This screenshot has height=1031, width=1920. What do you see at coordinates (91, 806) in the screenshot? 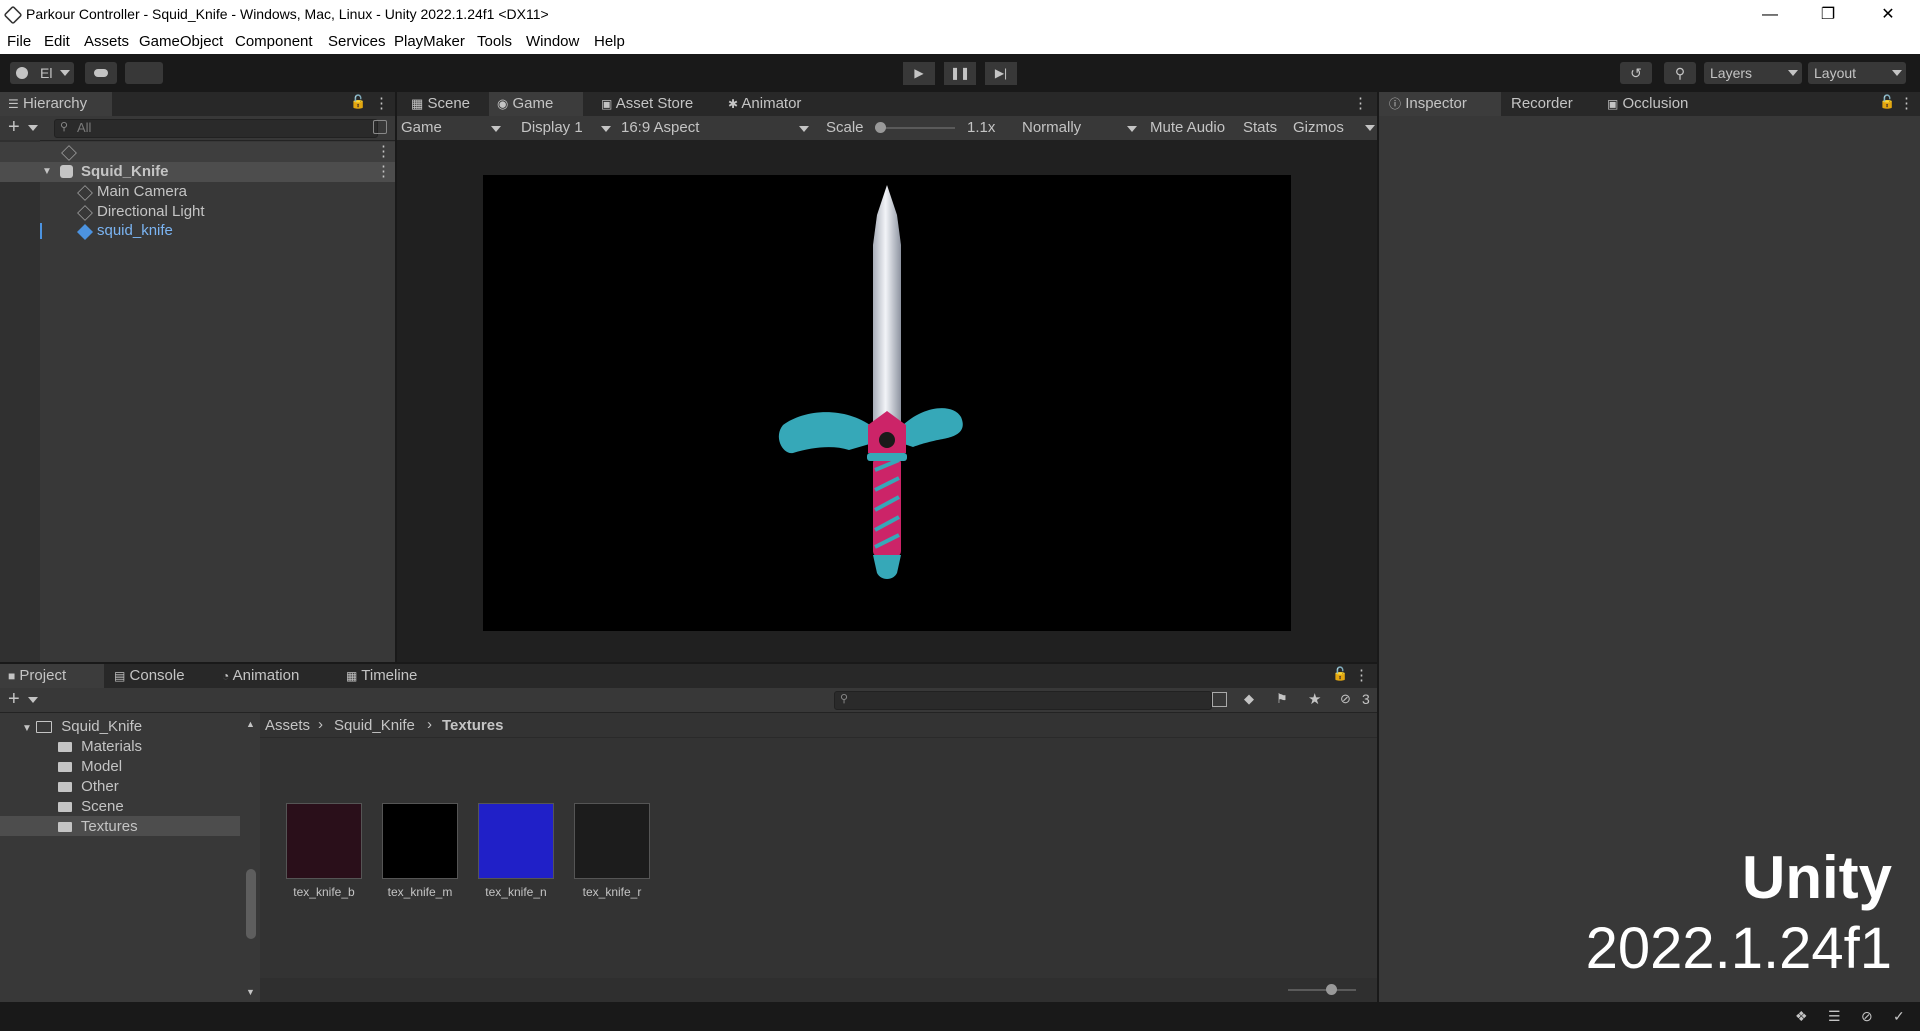
I see `tree-item-scene: Scene` at bounding box center [91, 806].